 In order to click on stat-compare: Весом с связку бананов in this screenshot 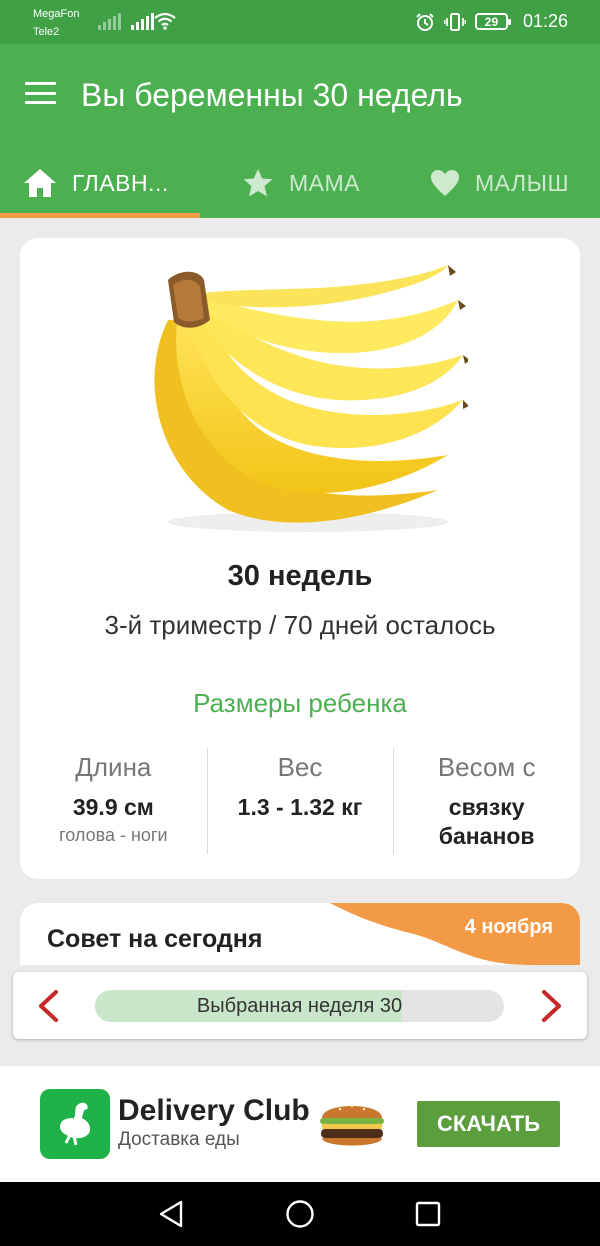, I will do `click(486, 801)`.